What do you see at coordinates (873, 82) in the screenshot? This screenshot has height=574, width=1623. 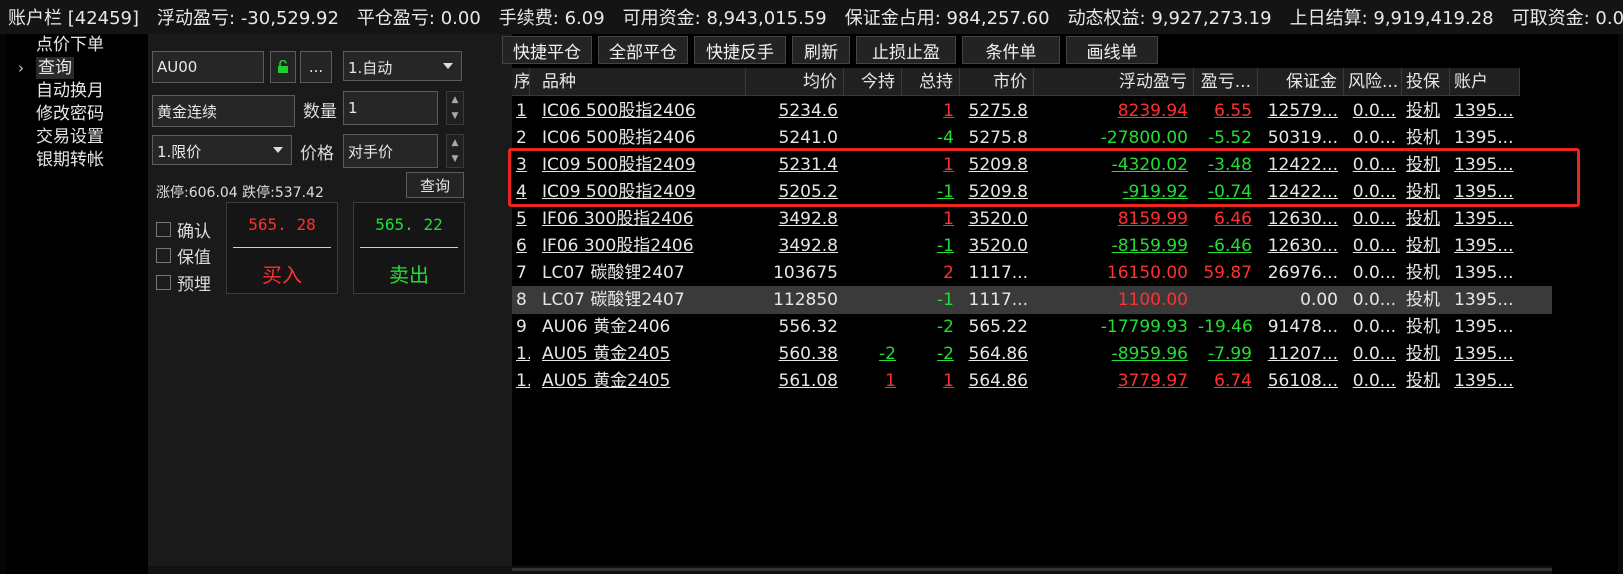 I see `header-today-pos: 今持` at bounding box center [873, 82].